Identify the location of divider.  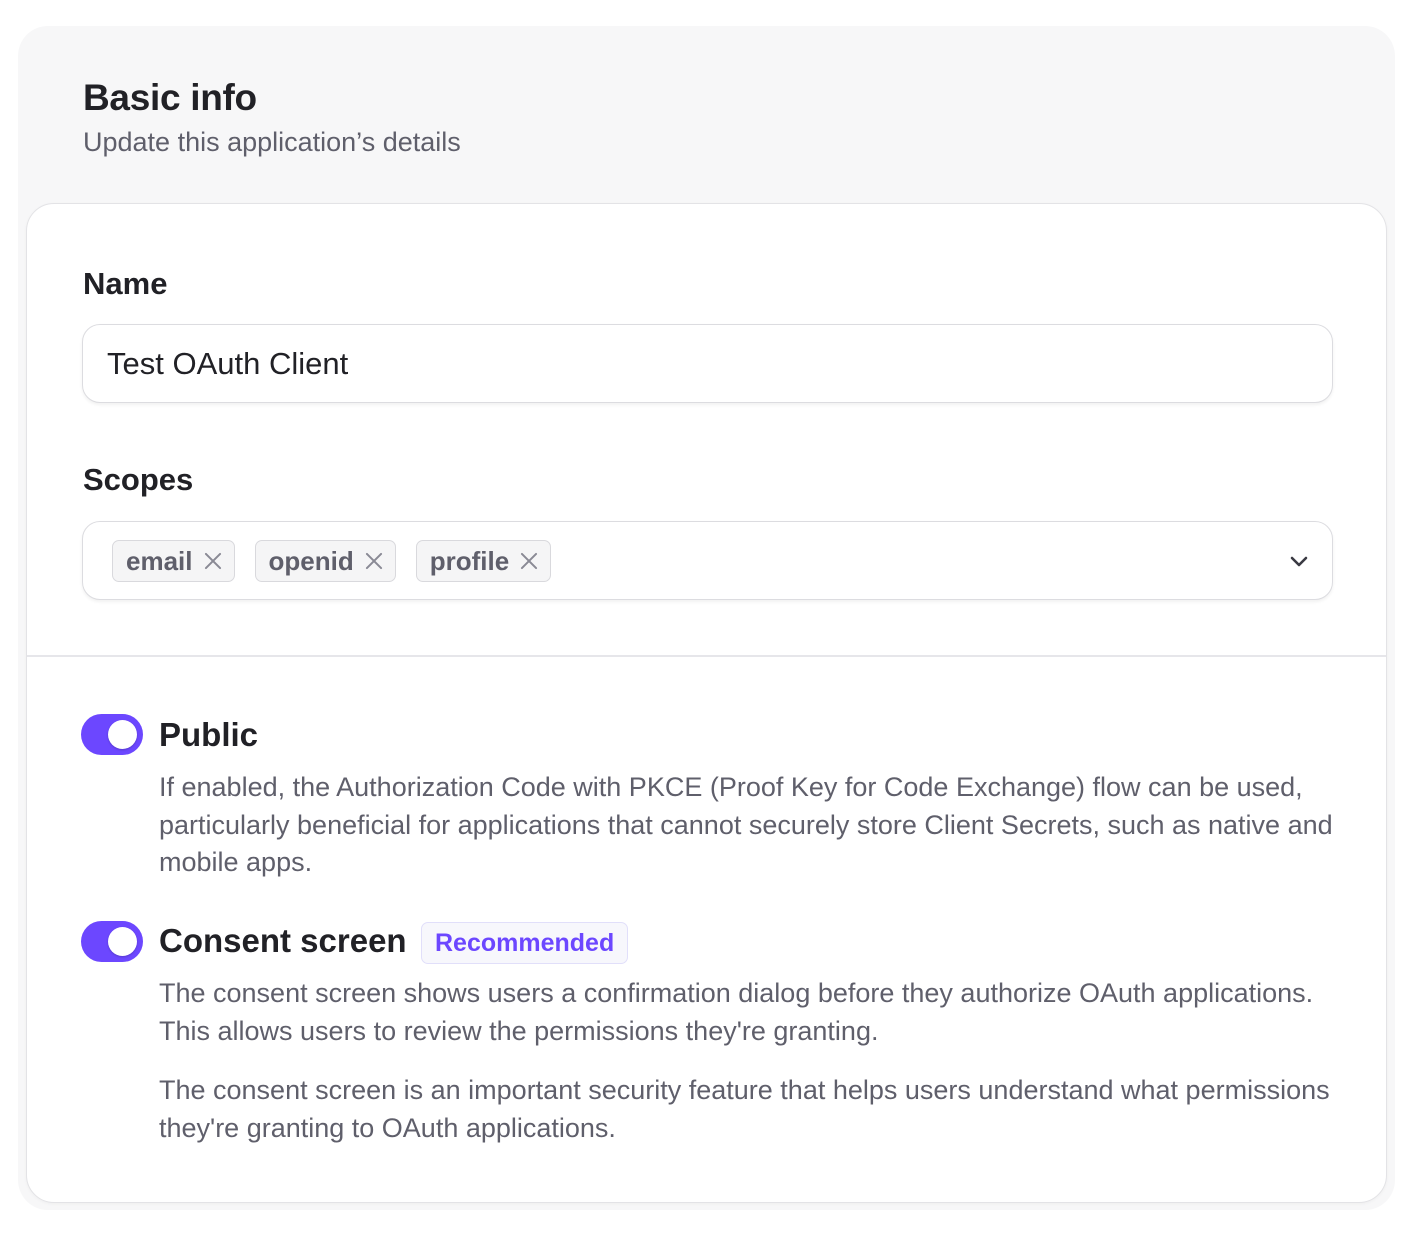
(706, 656).